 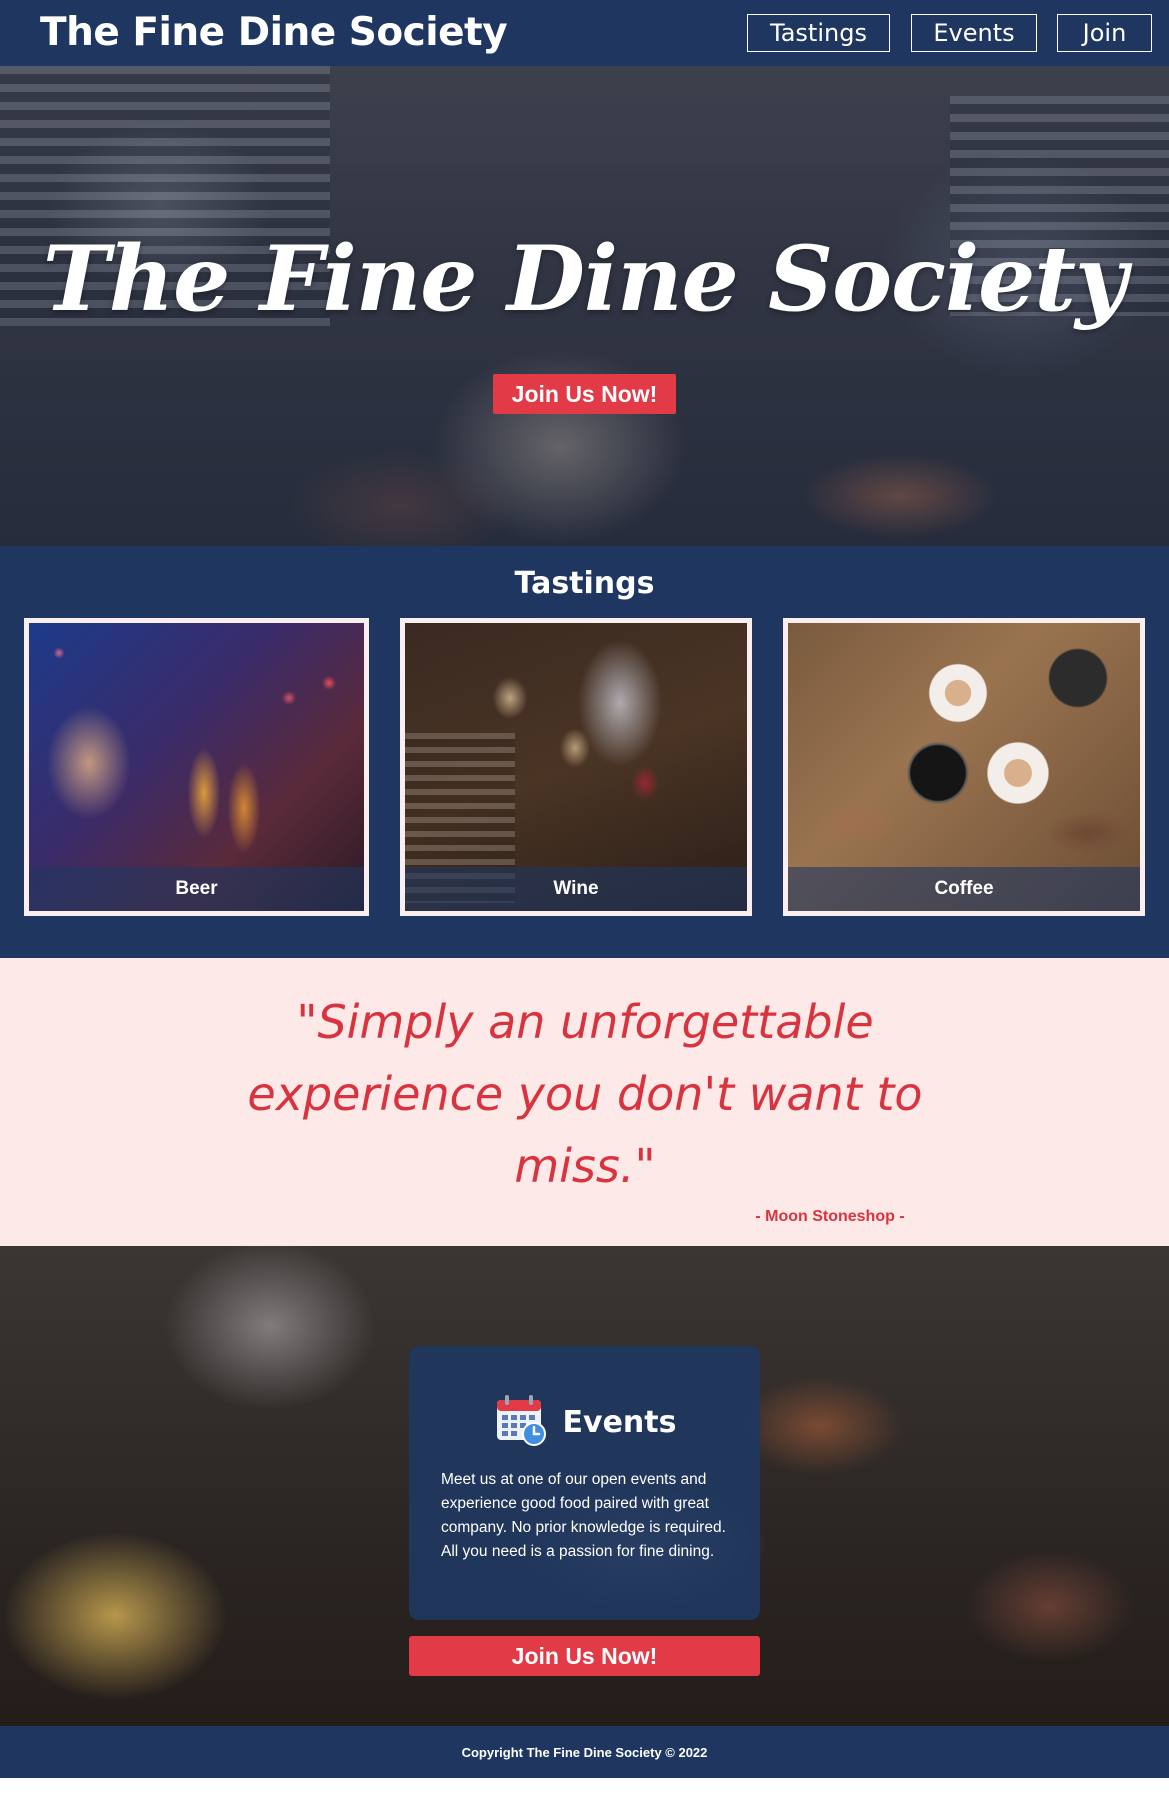 I want to click on tasting-card-label: Beer, so click(x=196, y=889).